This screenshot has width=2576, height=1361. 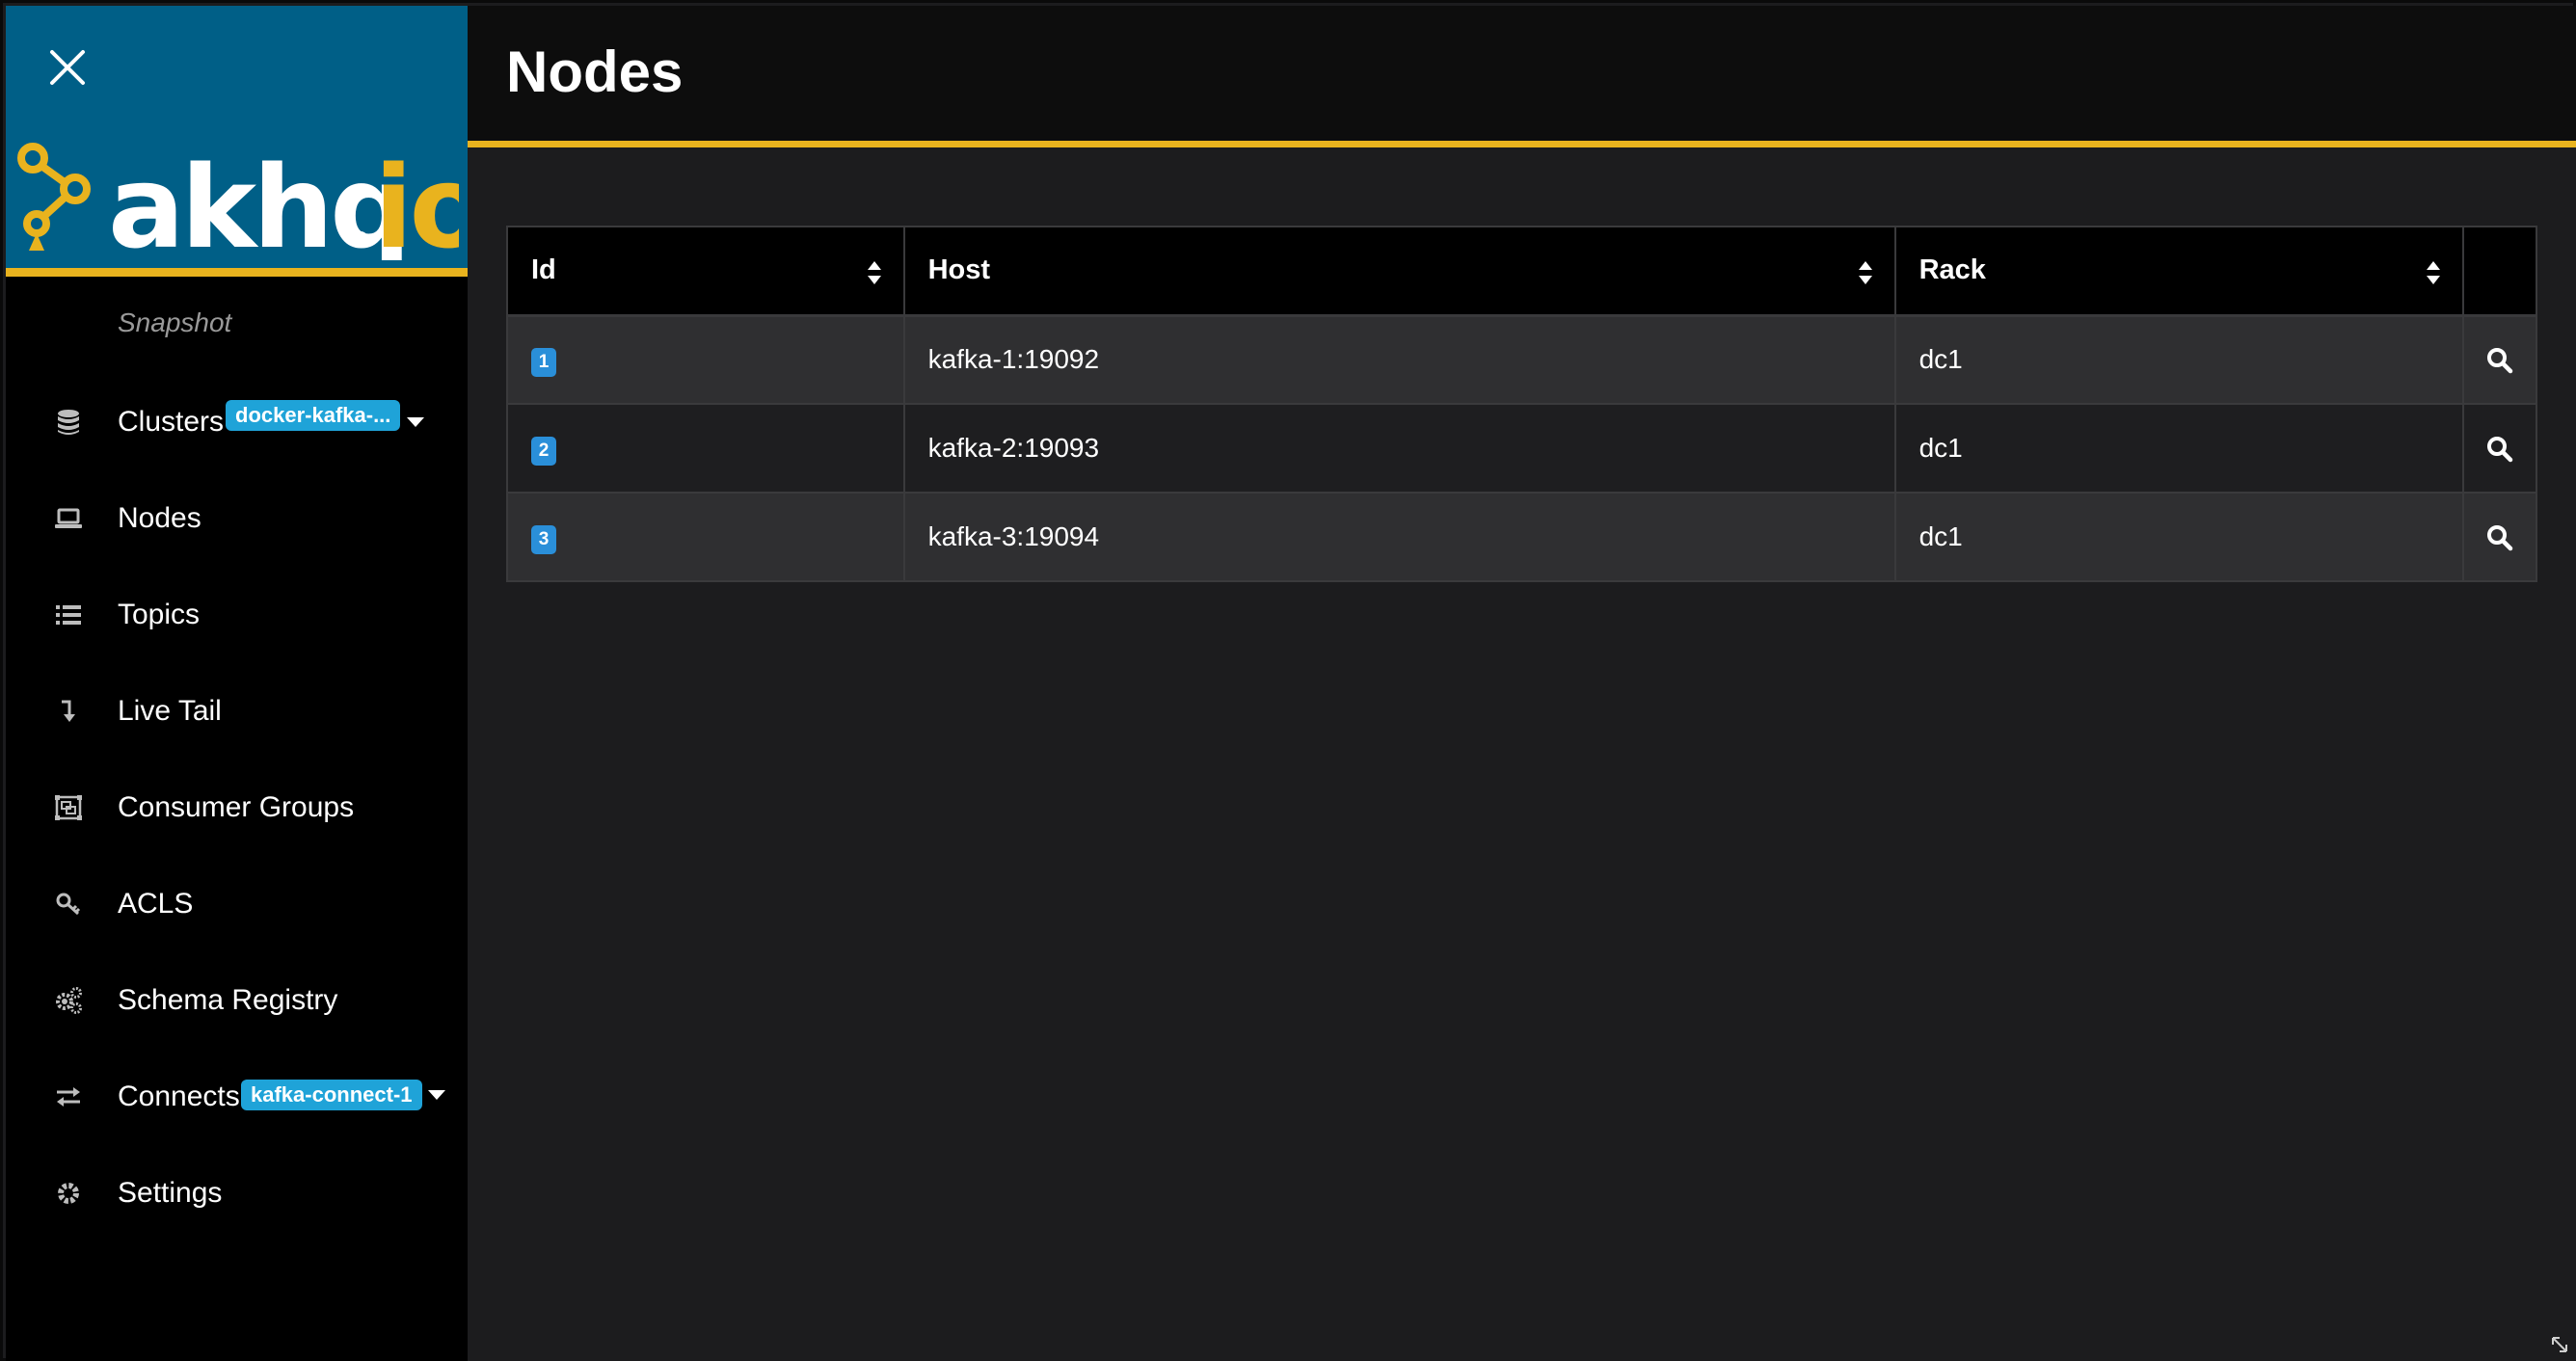 I want to click on sidebar-item-label: Consumer Groups, so click(x=237, y=807).